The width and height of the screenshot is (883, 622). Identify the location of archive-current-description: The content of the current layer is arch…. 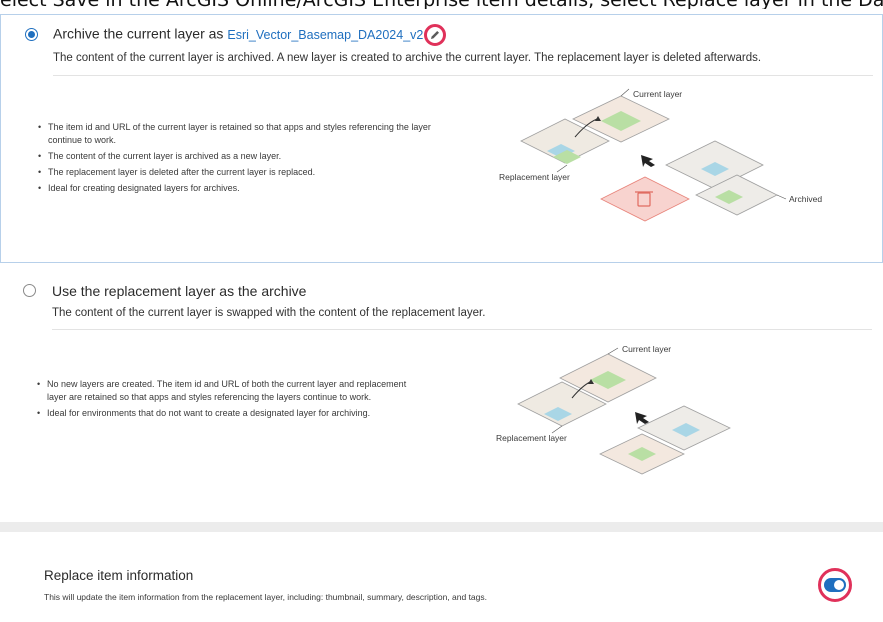
(407, 58).